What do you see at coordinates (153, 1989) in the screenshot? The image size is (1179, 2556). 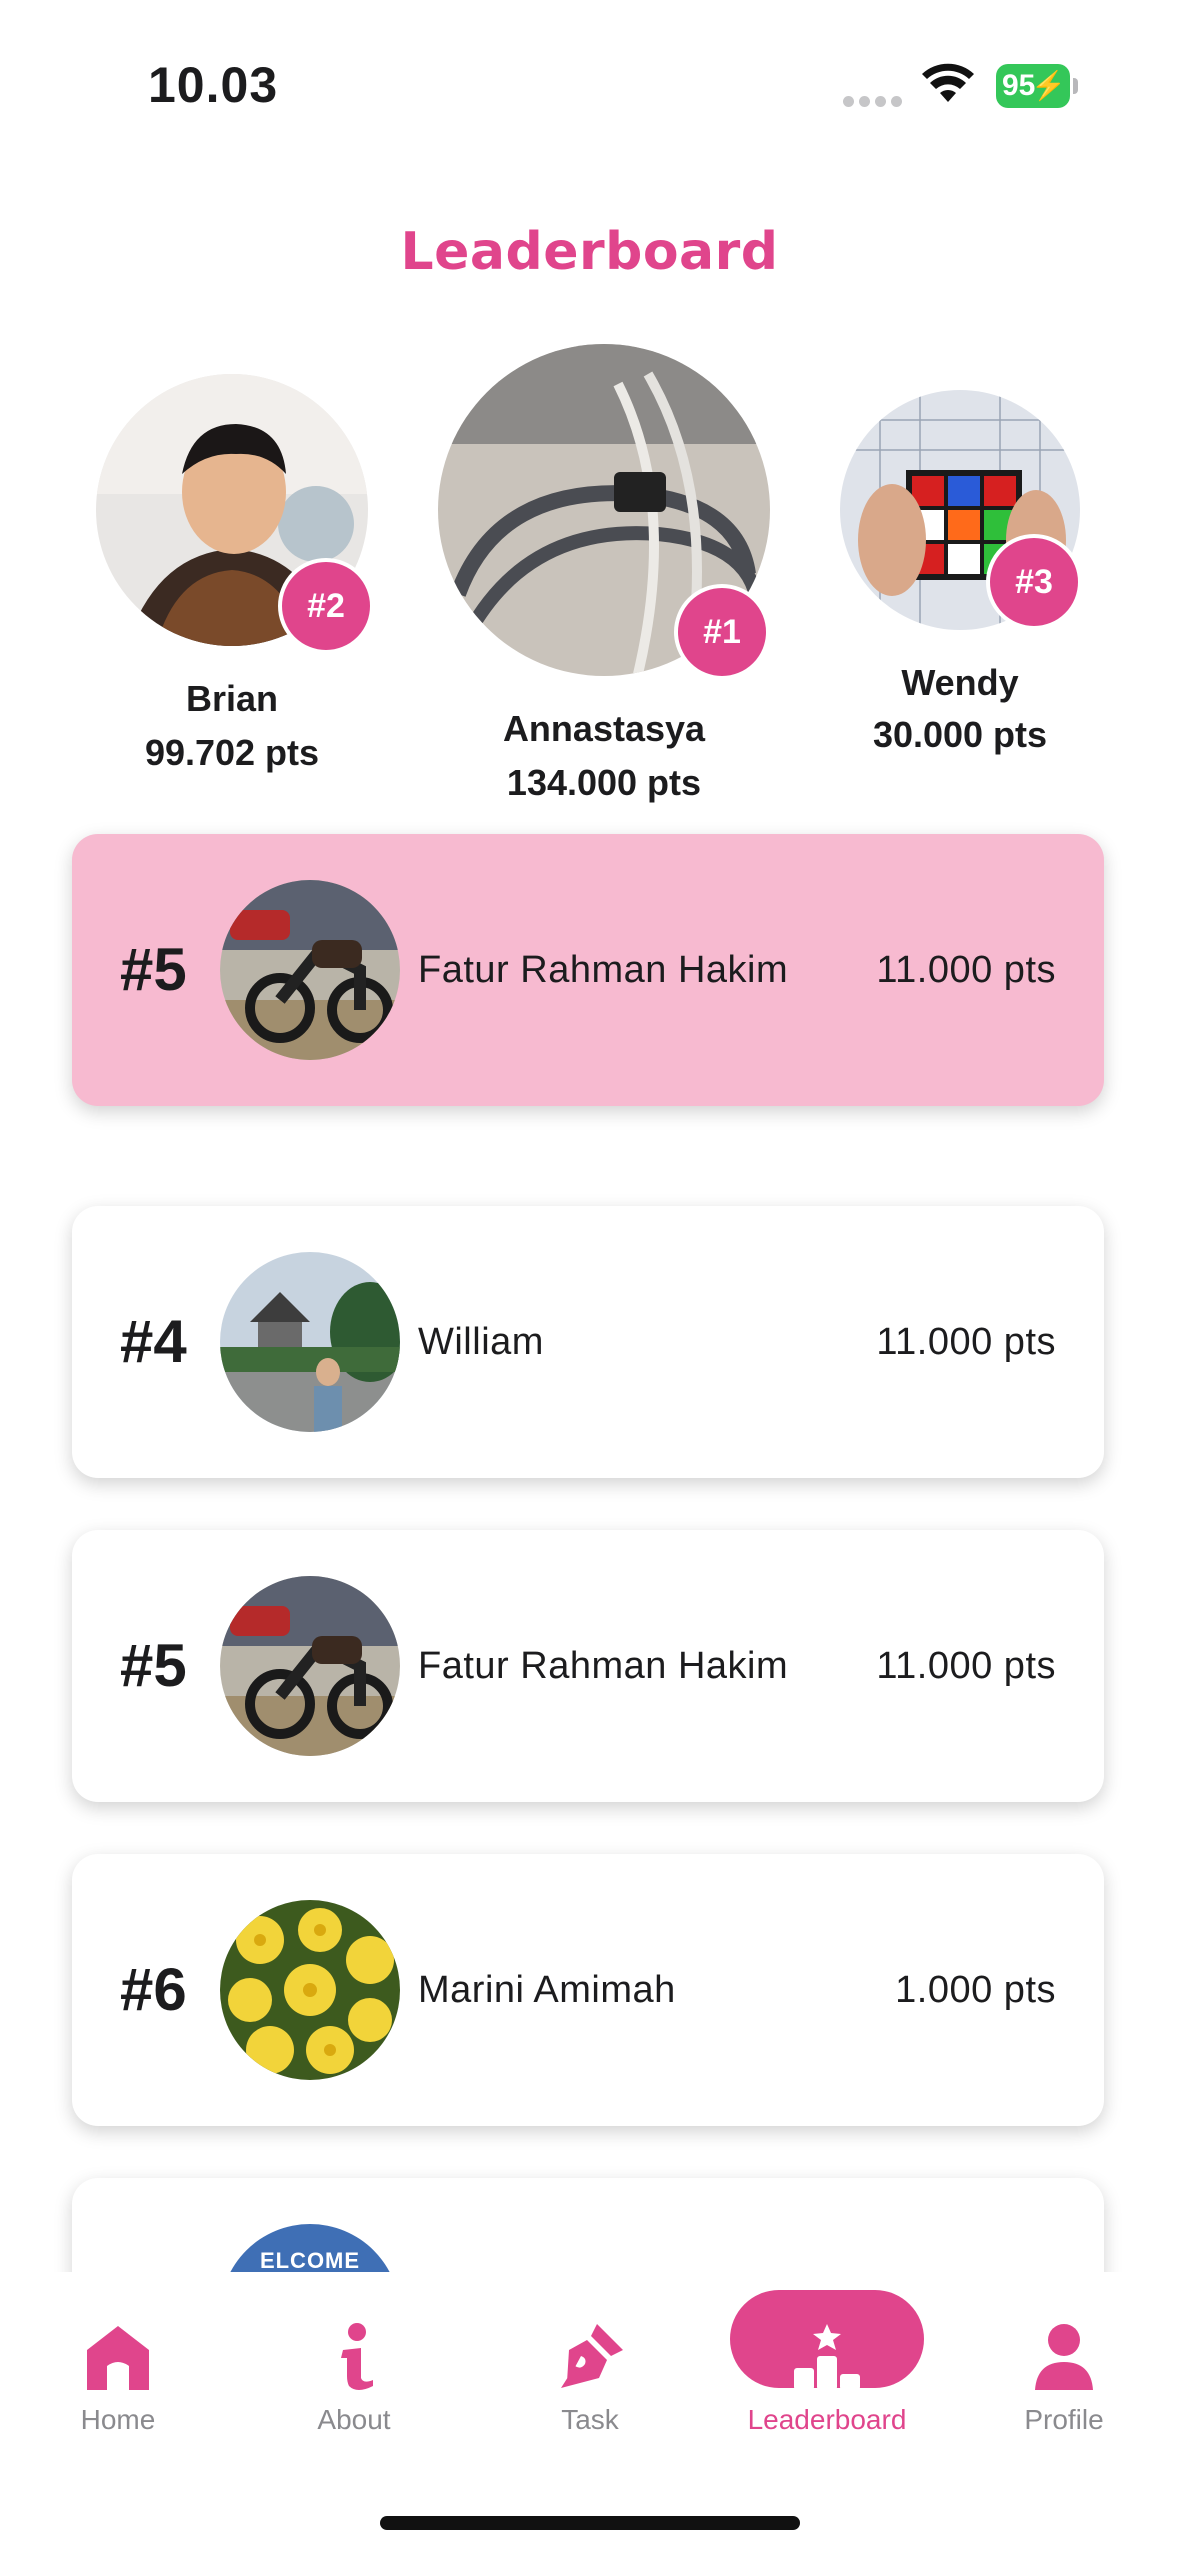 I see `card-rank: #6` at bounding box center [153, 1989].